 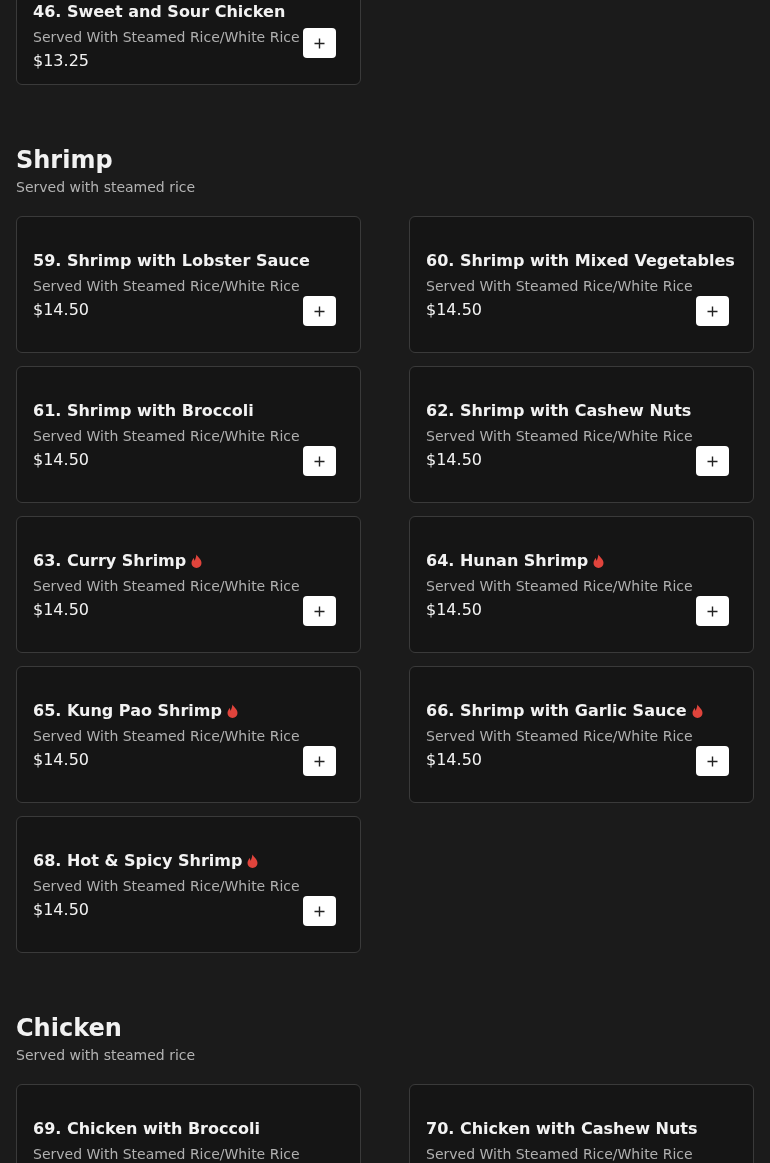 I want to click on item-name: 68. Hot & Spicy Shrimp, so click(x=138, y=861).